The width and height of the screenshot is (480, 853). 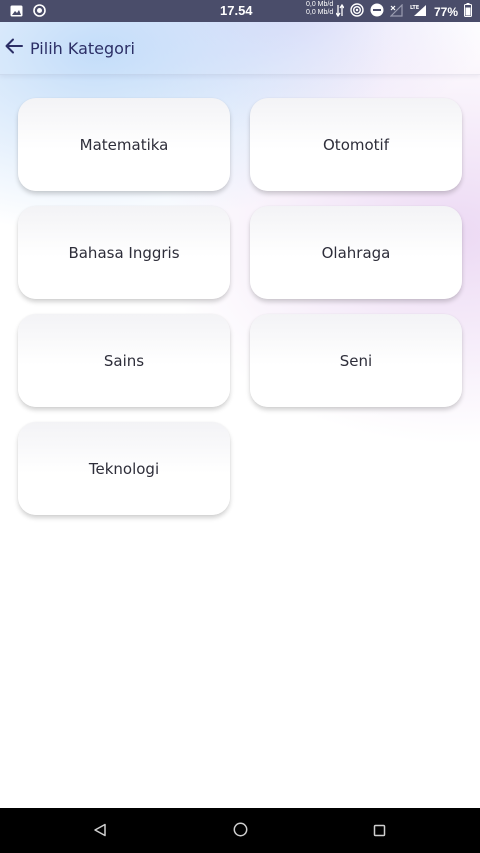 What do you see at coordinates (396, 11) in the screenshot?
I see `no-signal-icon` at bounding box center [396, 11].